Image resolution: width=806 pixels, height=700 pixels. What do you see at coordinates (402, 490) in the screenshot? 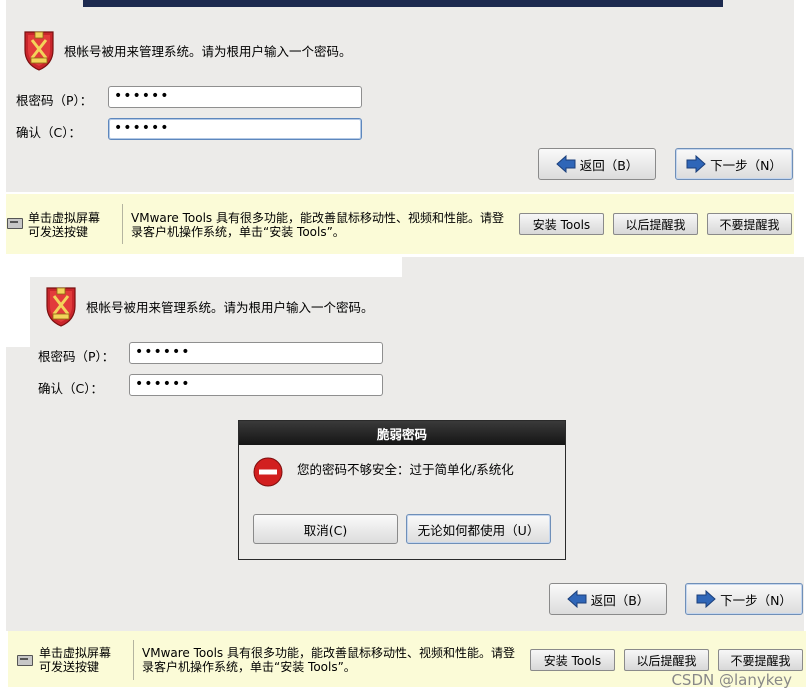
I see `weak-password-dialog: 脆弱密码 您的密码不够安全：过于简单化/系统化 取消(C) 无论如何都使用（U）` at bounding box center [402, 490].